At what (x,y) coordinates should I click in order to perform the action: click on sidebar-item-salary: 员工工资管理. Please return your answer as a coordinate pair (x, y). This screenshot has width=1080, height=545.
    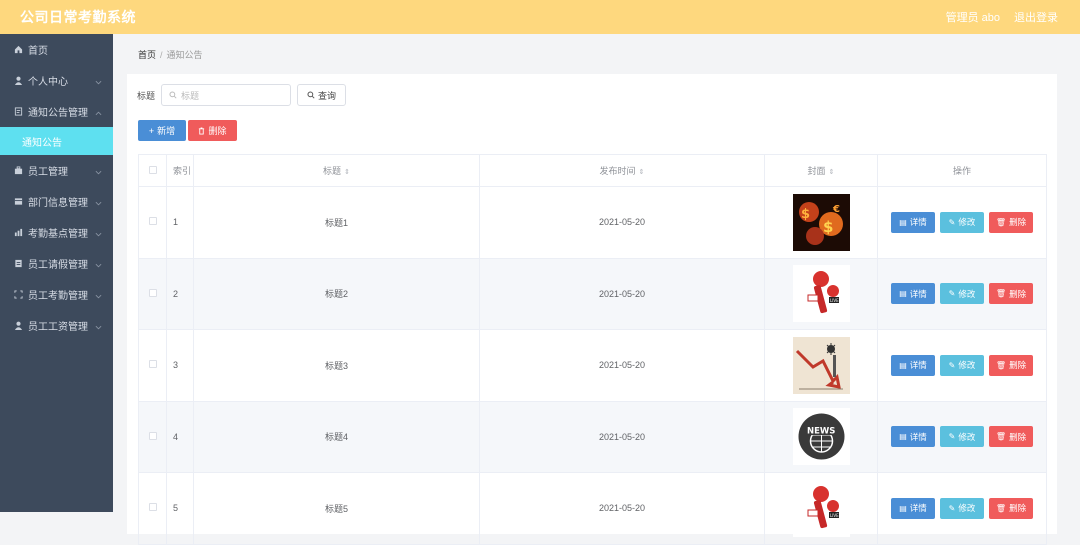
    Looking at the image, I should click on (56, 325).